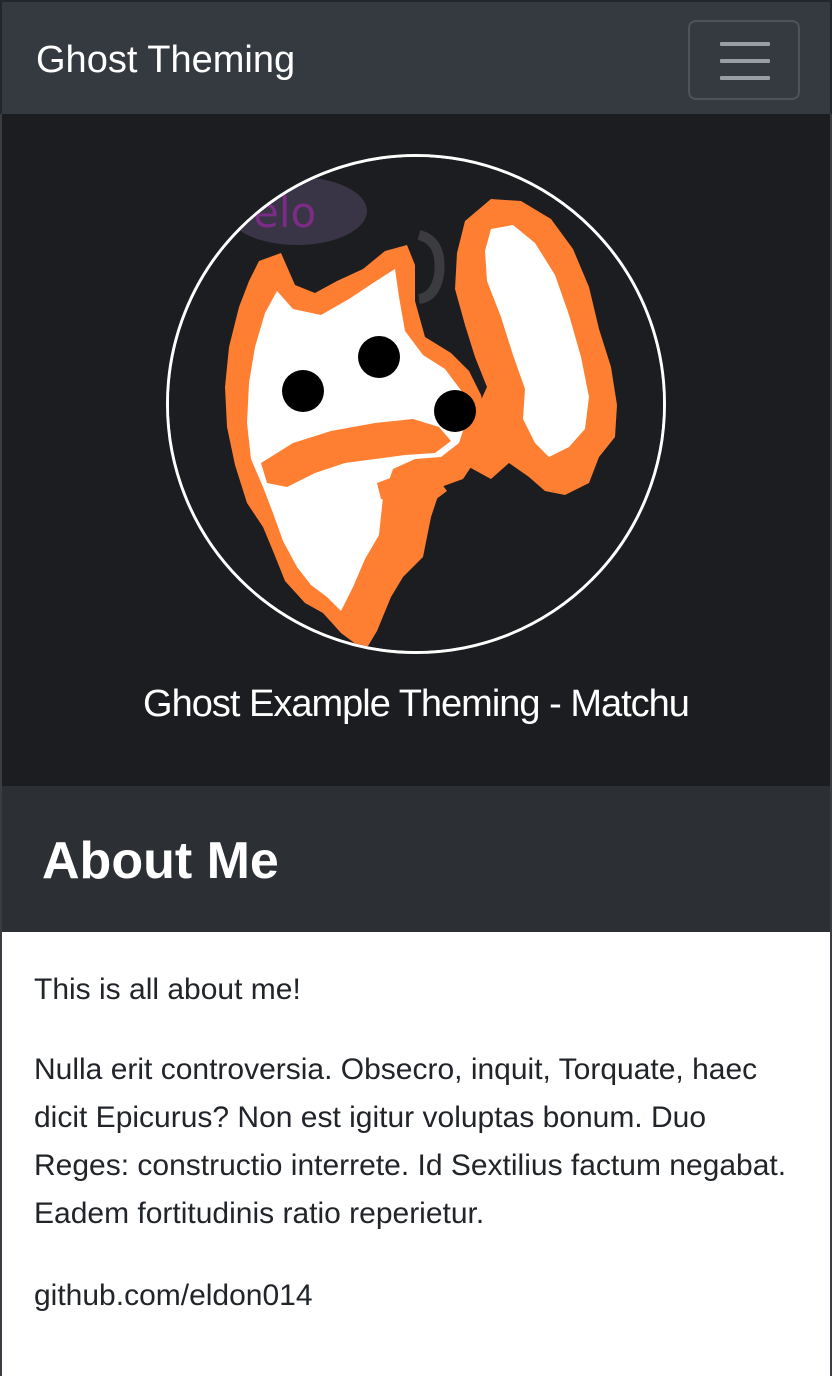 The height and width of the screenshot is (1376, 832). Describe the element at coordinates (167, 989) in the screenshot. I see `intro-paragraph: This is all about me!` at that location.